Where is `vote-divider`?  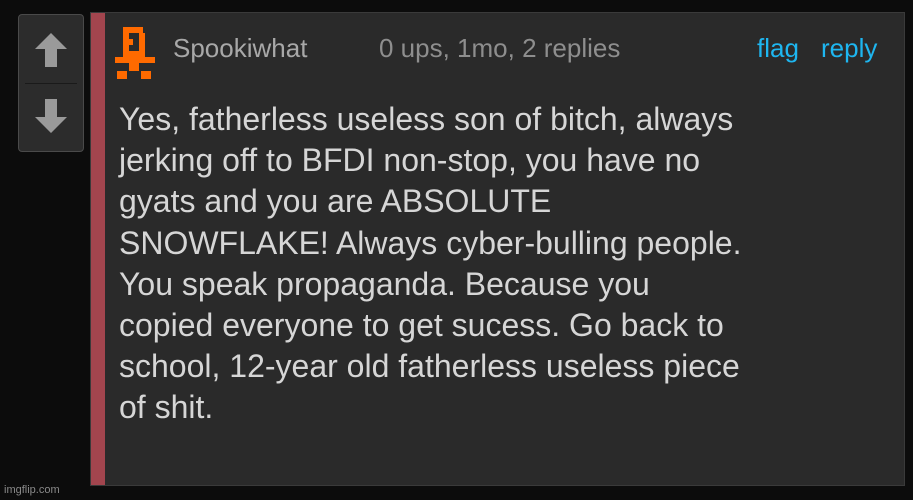
vote-divider is located at coordinates (51, 83).